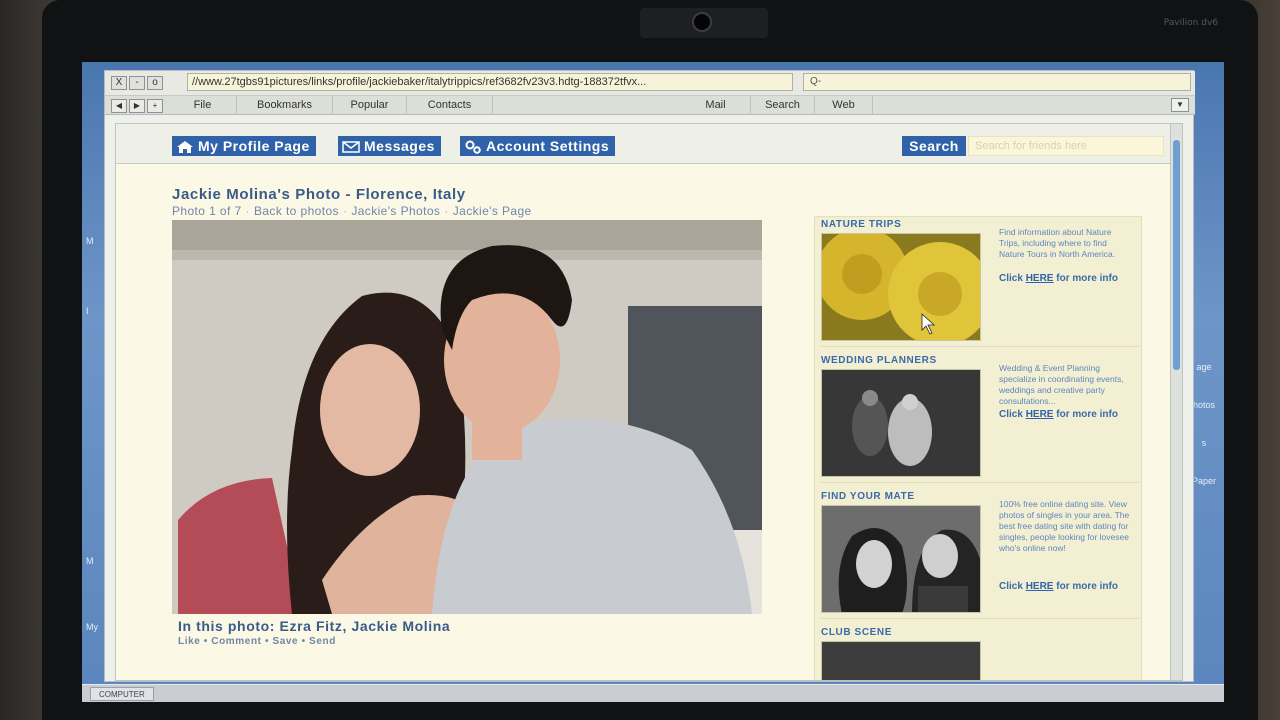 Image resolution: width=1280 pixels, height=720 pixels. I want to click on wedding-image, so click(901, 423).